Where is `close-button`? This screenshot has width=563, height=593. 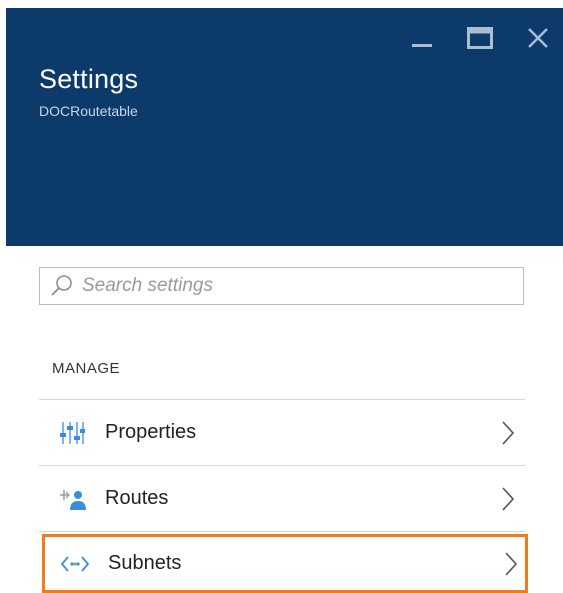 close-button is located at coordinates (538, 38).